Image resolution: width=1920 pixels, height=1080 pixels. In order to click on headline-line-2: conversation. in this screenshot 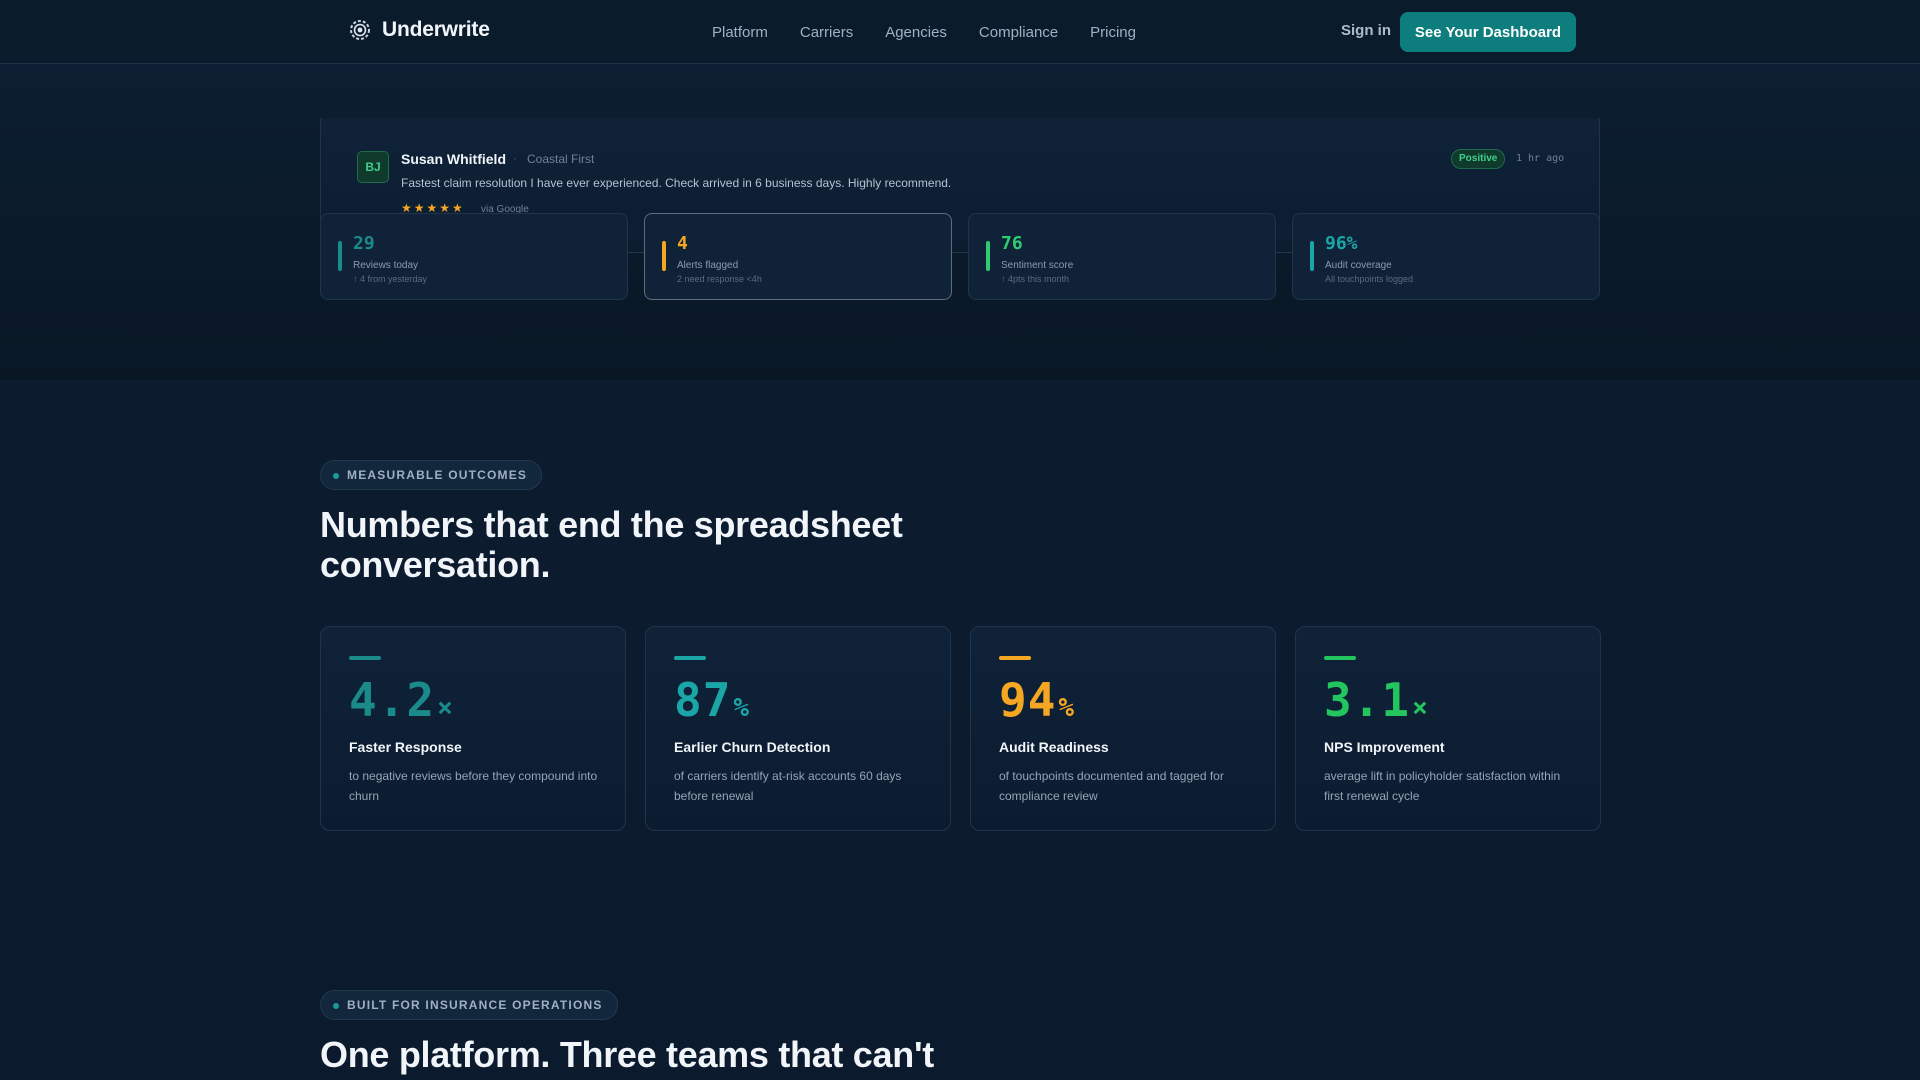, I will do `click(435, 564)`.